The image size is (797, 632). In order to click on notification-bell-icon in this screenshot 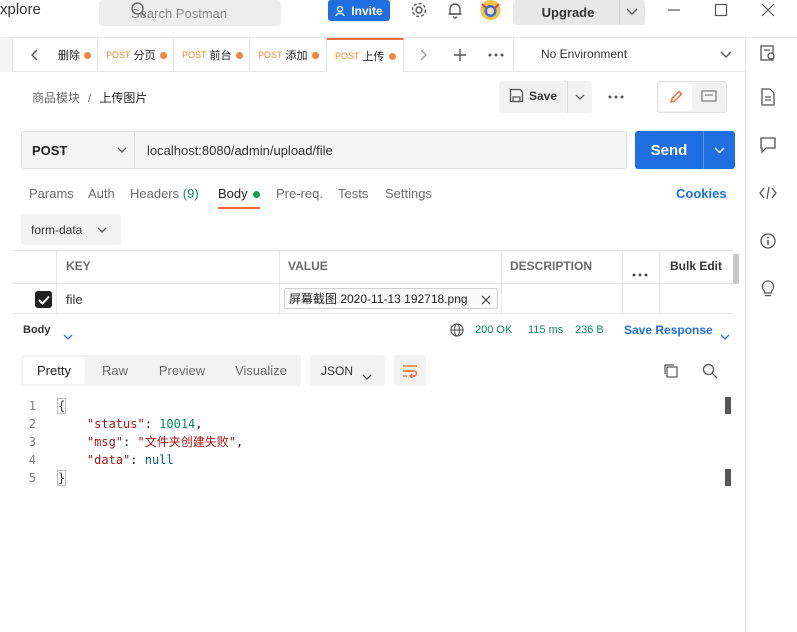, I will do `click(455, 10)`.